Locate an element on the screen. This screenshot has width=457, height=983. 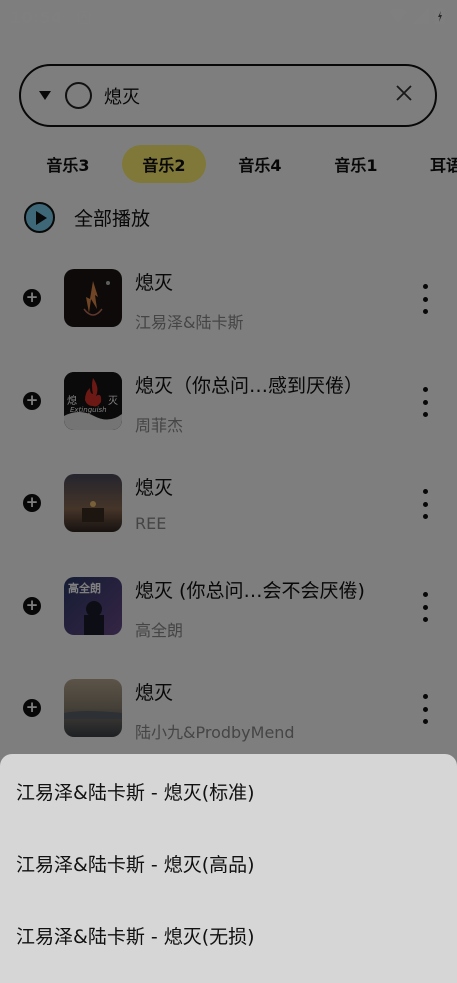
quality-option-high: 江易泽&陆卡斯 - 熄灭(高品) is located at coordinates (135, 863).